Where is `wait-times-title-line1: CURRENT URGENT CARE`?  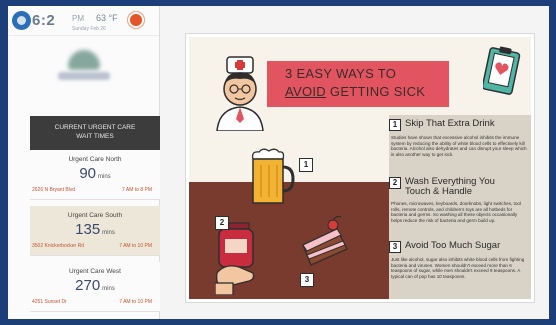
wait-times-title-line1: CURRENT URGENT CARE is located at coordinates (95, 127).